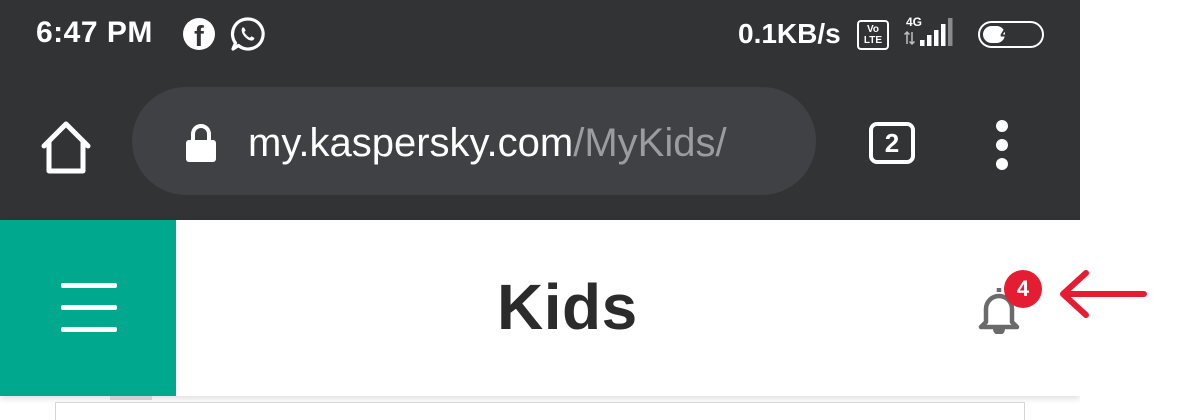 The width and height of the screenshot is (1192, 420). Describe the element at coordinates (1136, 210) in the screenshot. I see `annotation-margin` at that location.